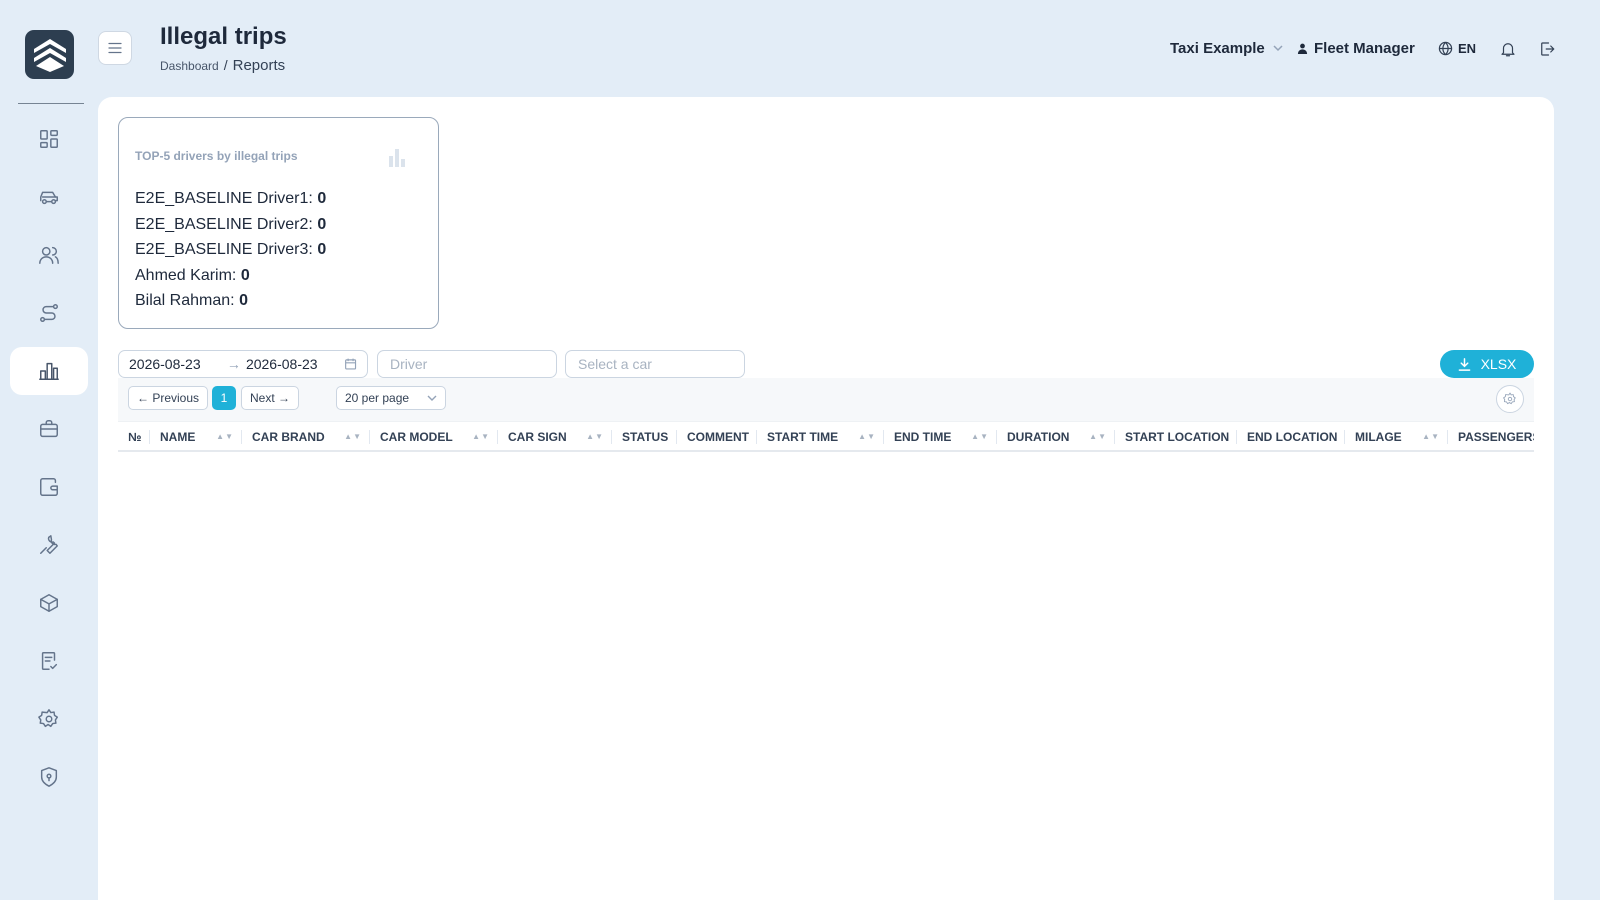 This screenshot has height=900, width=1600. What do you see at coordinates (189, 66) in the screenshot?
I see `breadcrumb-dashboard-link: Dashboard` at bounding box center [189, 66].